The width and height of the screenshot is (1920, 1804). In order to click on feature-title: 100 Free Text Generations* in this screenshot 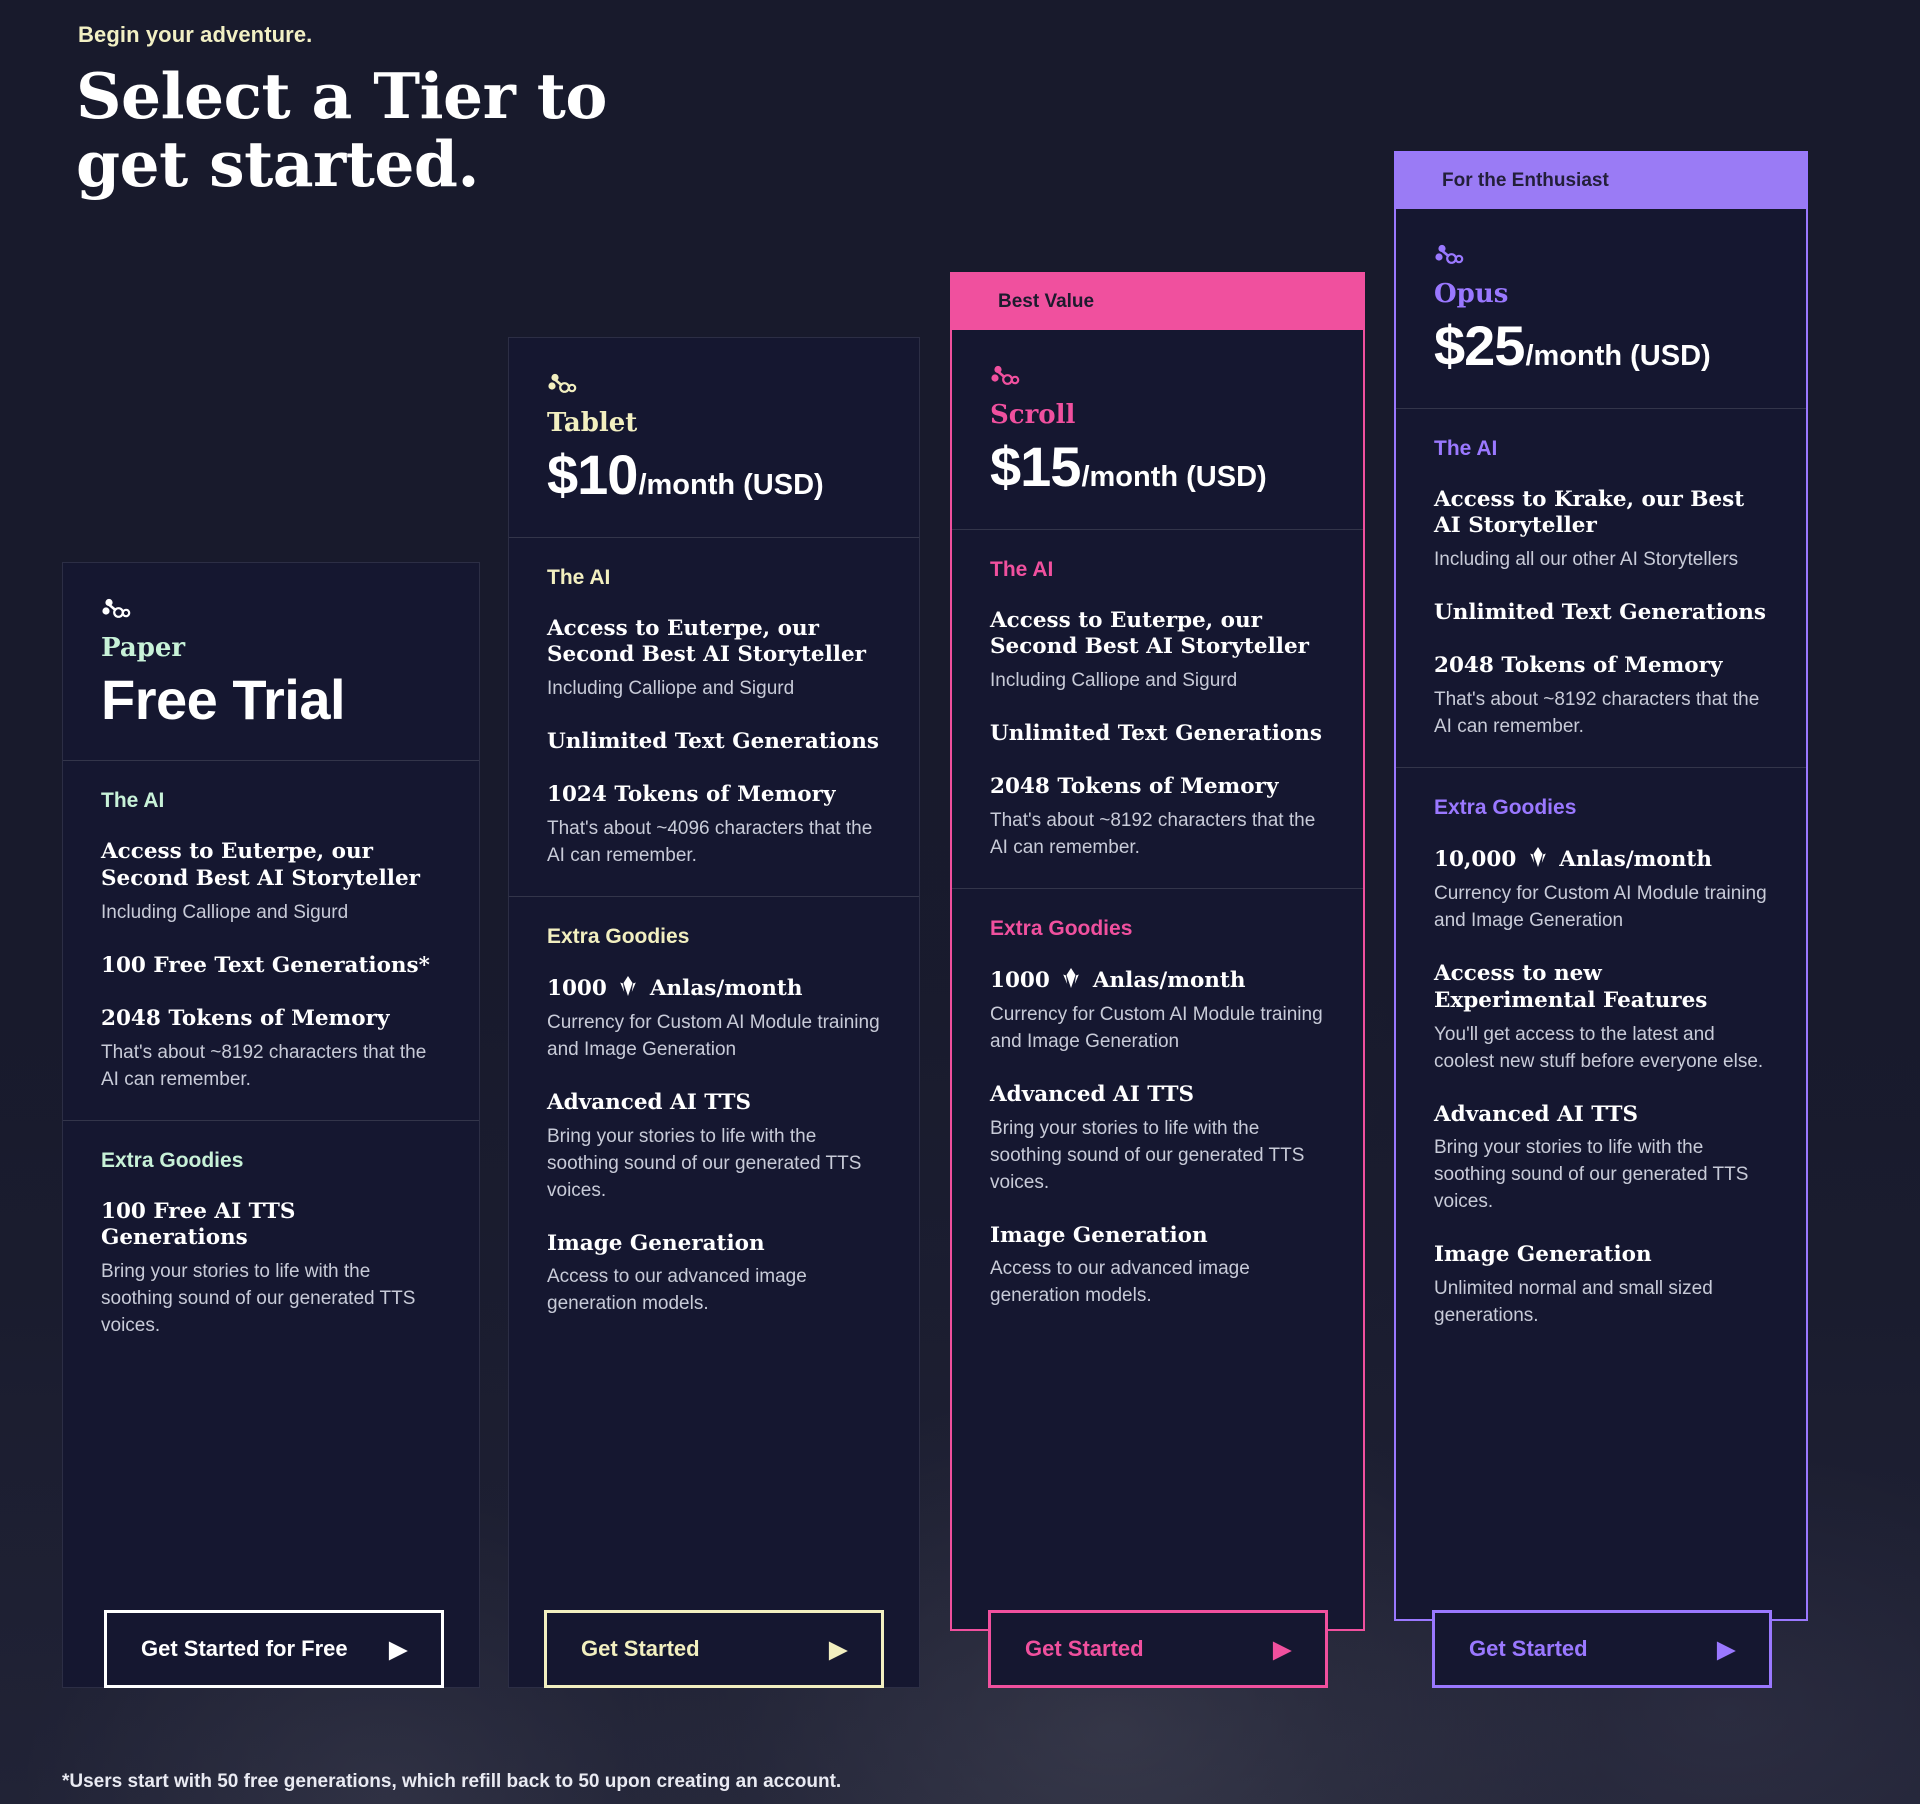, I will do `click(265, 965)`.